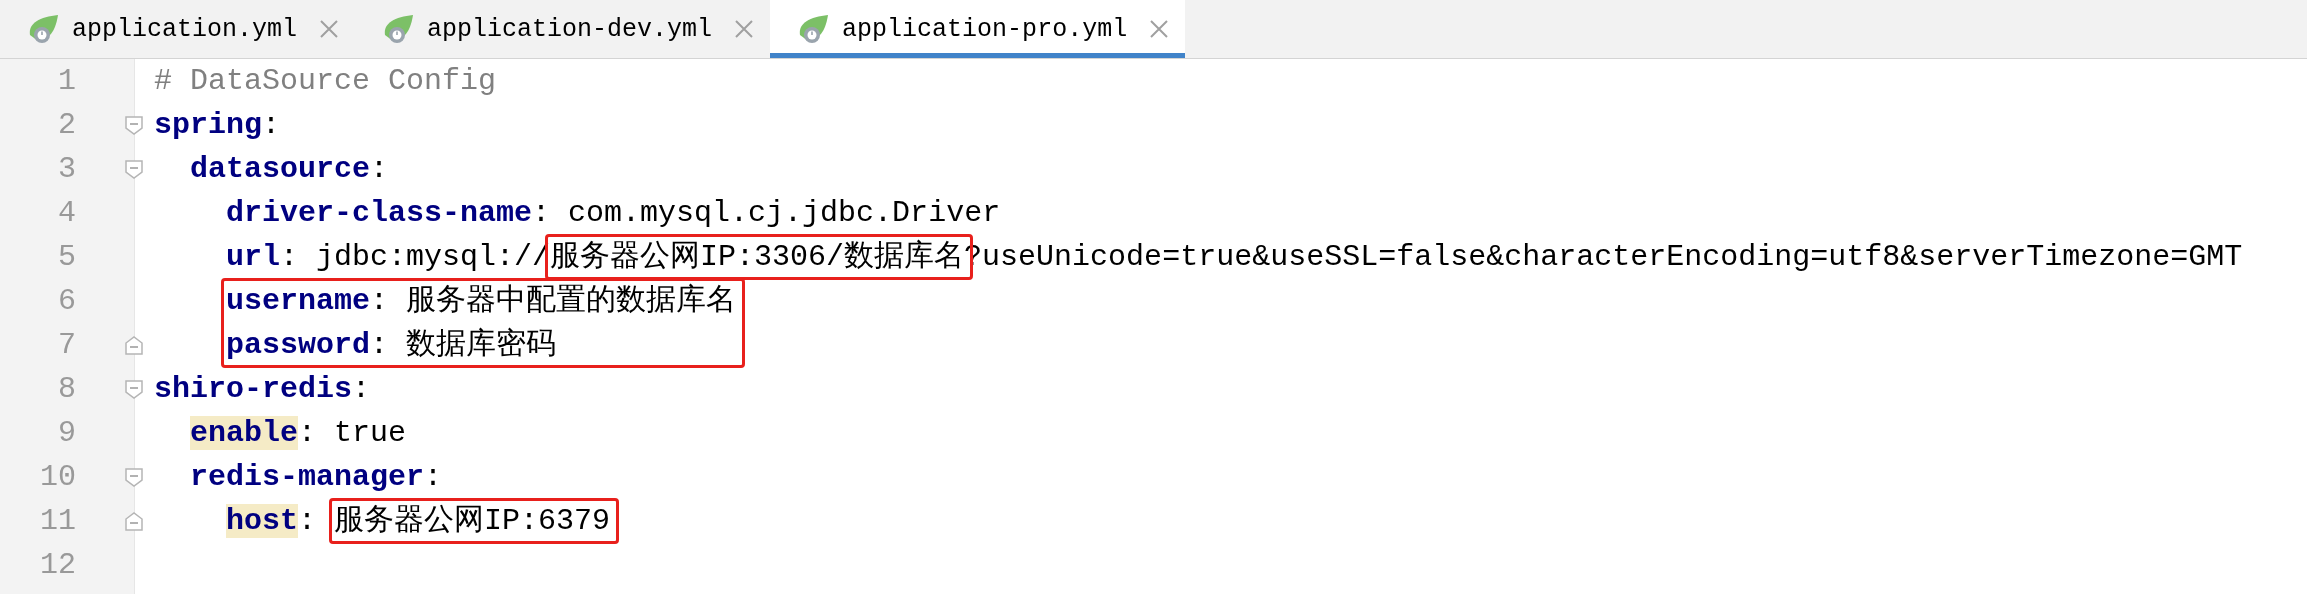  What do you see at coordinates (563, 29) in the screenshot?
I see `file-tab: application-dev.yml` at bounding box center [563, 29].